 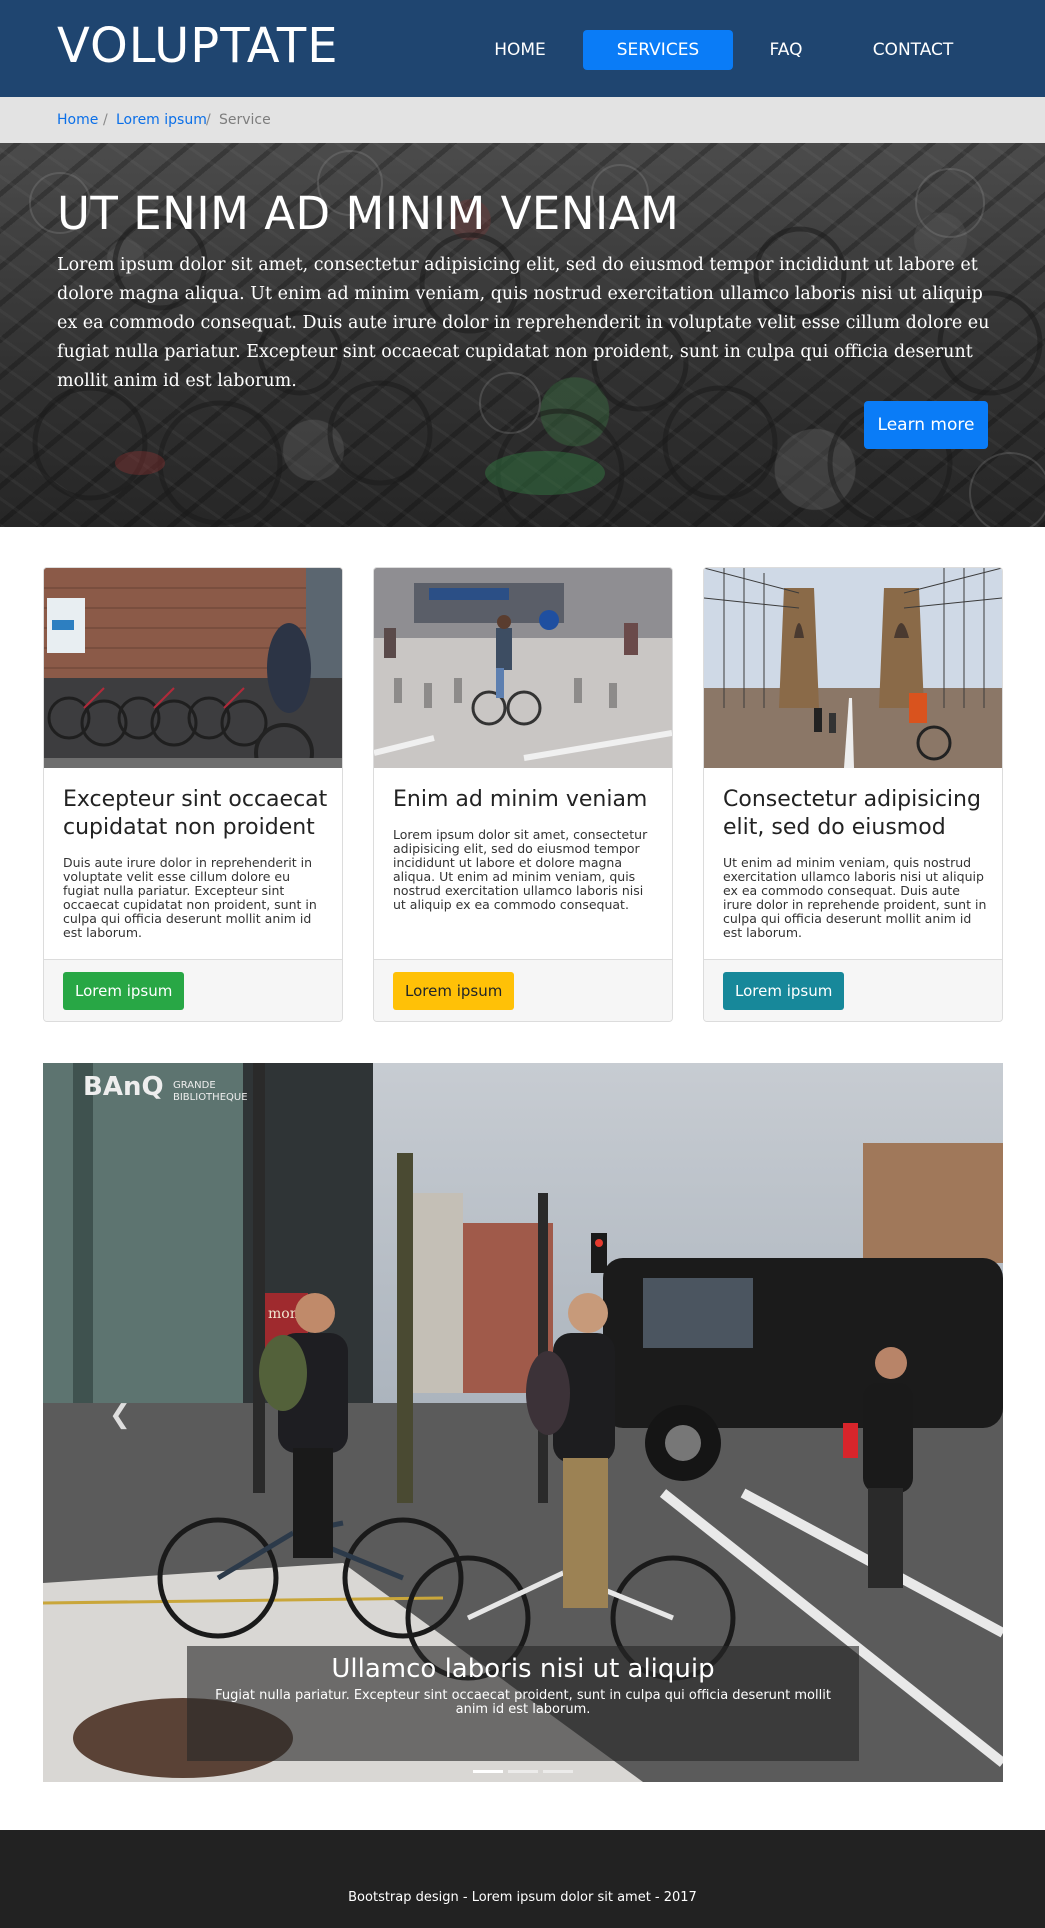 What do you see at coordinates (926, 425) in the screenshot?
I see `learn-more-button: Learn more` at bounding box center [926, 425].